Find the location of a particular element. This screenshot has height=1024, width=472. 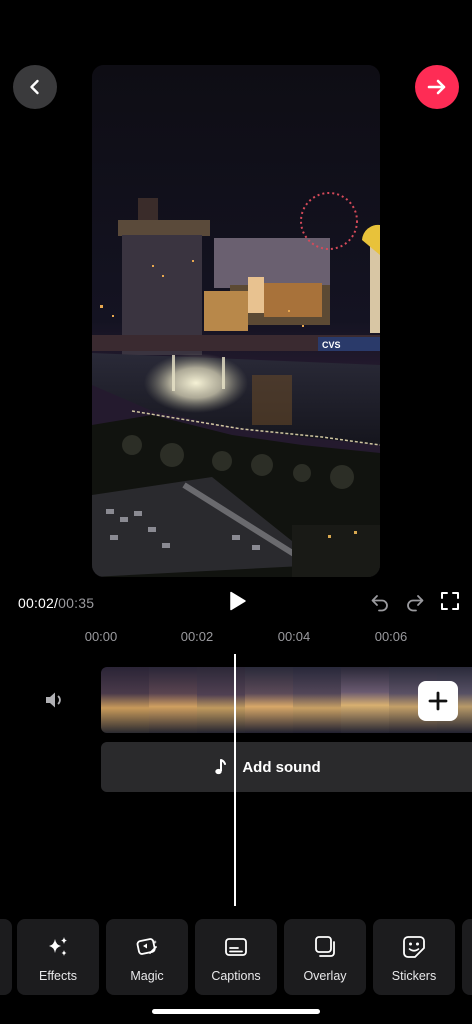

video-clip-track is located at coordinates (286, 700).